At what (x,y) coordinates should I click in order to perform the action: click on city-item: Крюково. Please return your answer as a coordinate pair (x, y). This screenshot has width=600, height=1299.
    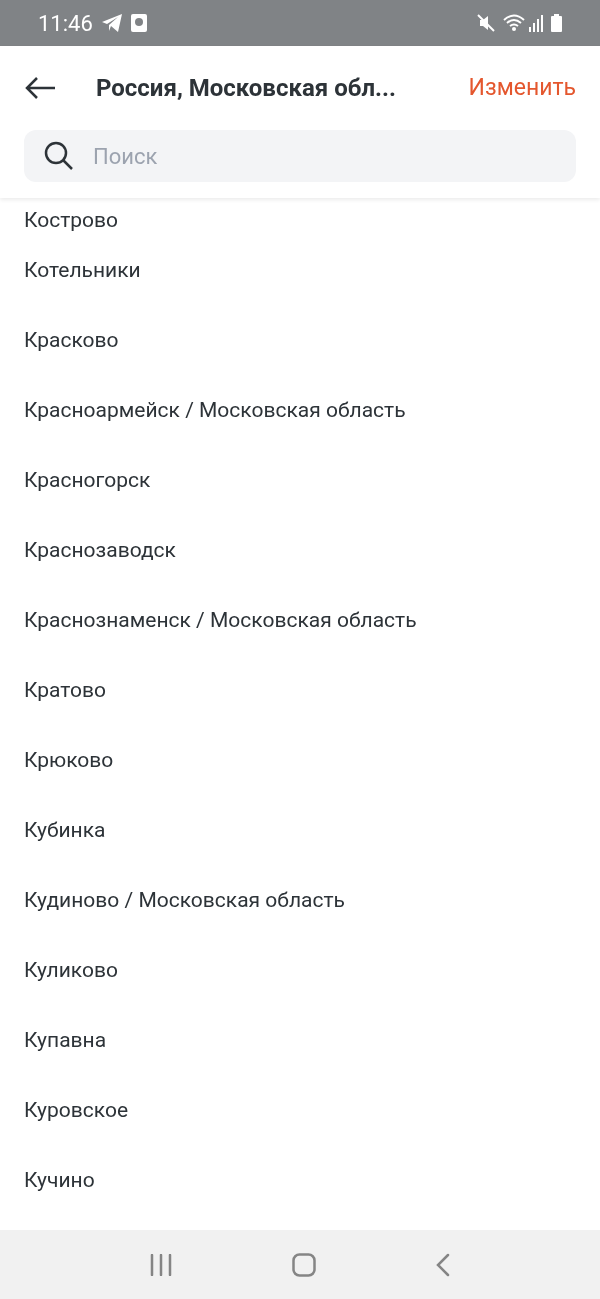
    Looking at the image, I should click on (69, 761).